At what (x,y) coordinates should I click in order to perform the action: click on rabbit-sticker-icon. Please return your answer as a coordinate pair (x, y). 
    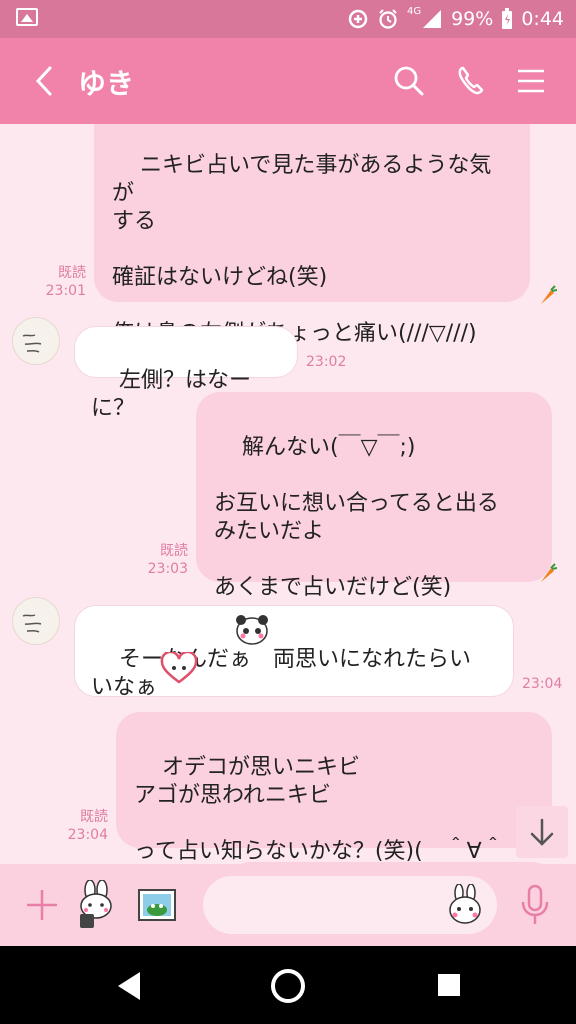
    Looking at the image, I should click on (97, 905).